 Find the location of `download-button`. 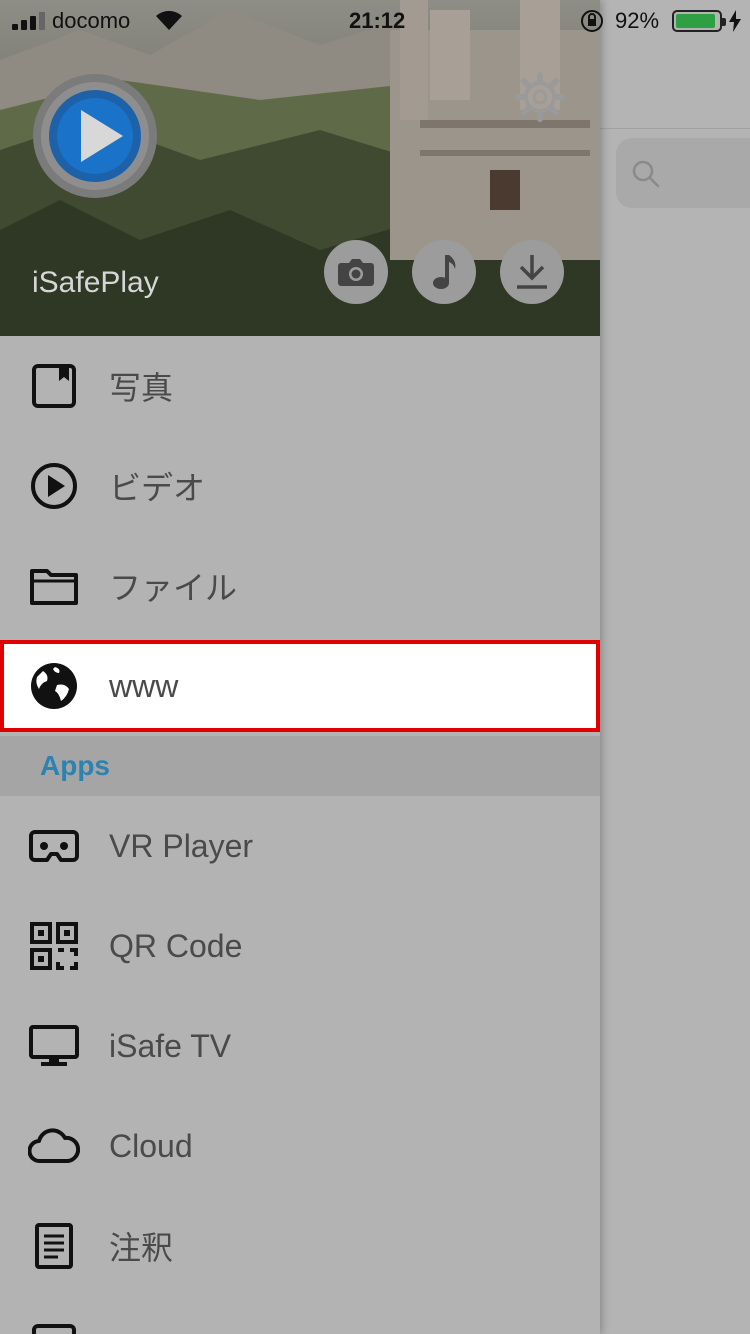

download-button is located at coordinates (532, 272).